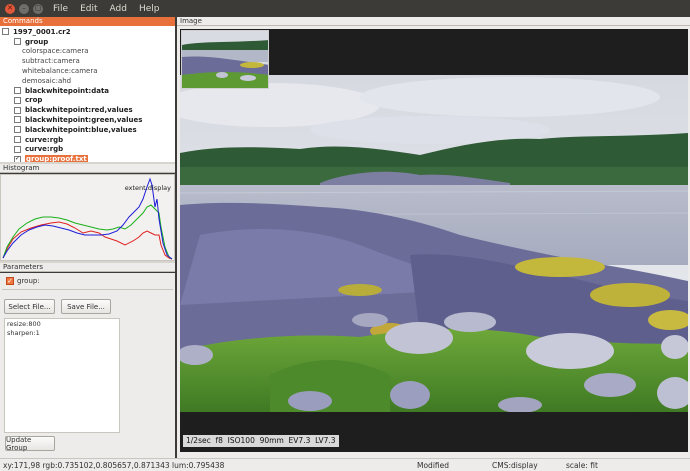 This screenshot has height=471, width=690. What do you see at coordinates (149, 9) in the screenshot?
I see `menu-help: Help` at bounding box center [149, 9].